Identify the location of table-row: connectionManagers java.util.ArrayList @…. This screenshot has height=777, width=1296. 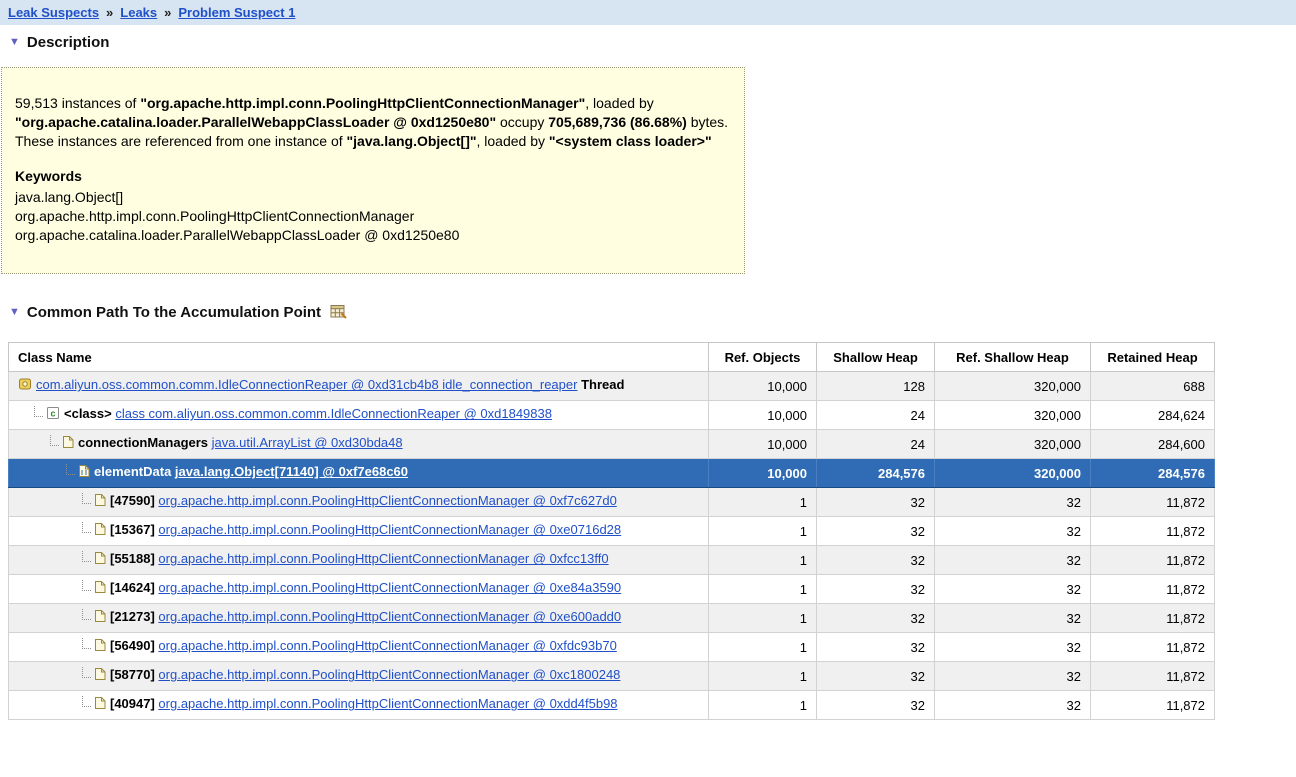
(611, 444).